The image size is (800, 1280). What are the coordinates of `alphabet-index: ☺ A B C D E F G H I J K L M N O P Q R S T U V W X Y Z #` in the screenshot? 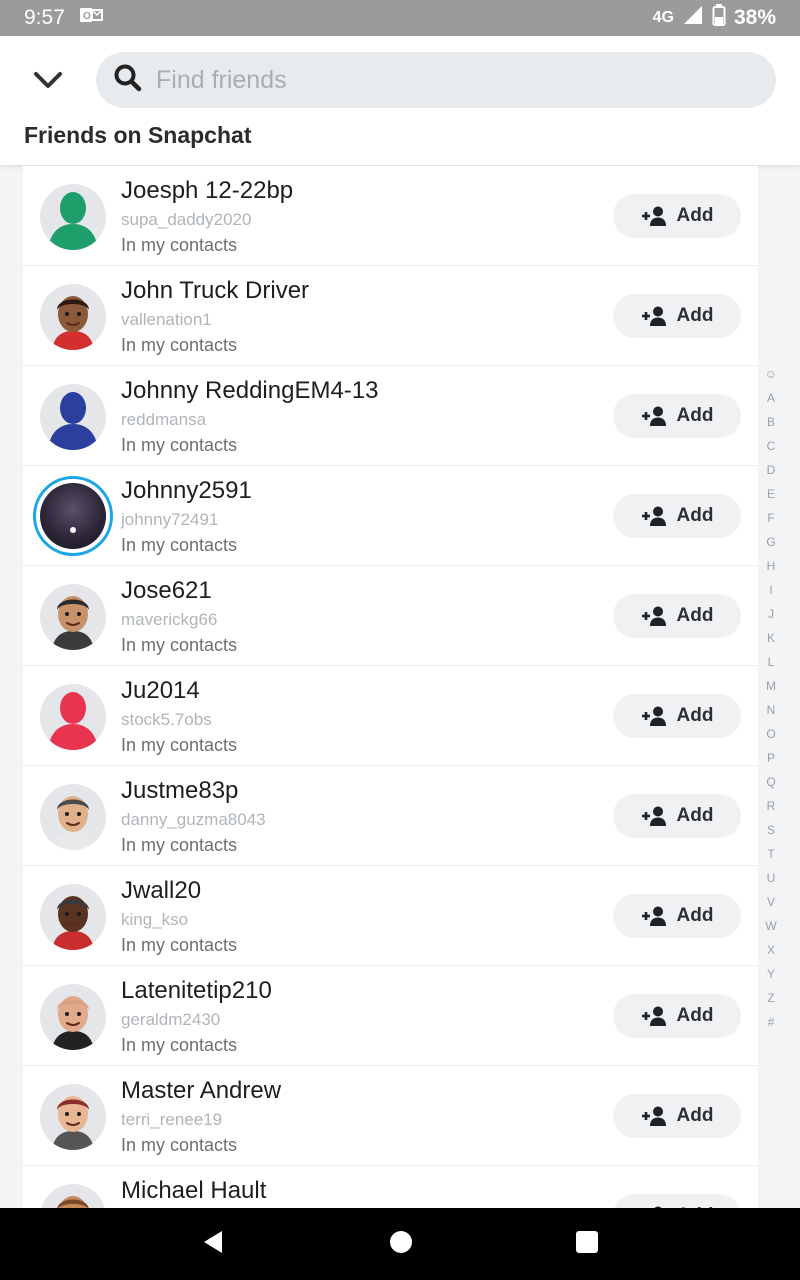 It's located at (771, 698).